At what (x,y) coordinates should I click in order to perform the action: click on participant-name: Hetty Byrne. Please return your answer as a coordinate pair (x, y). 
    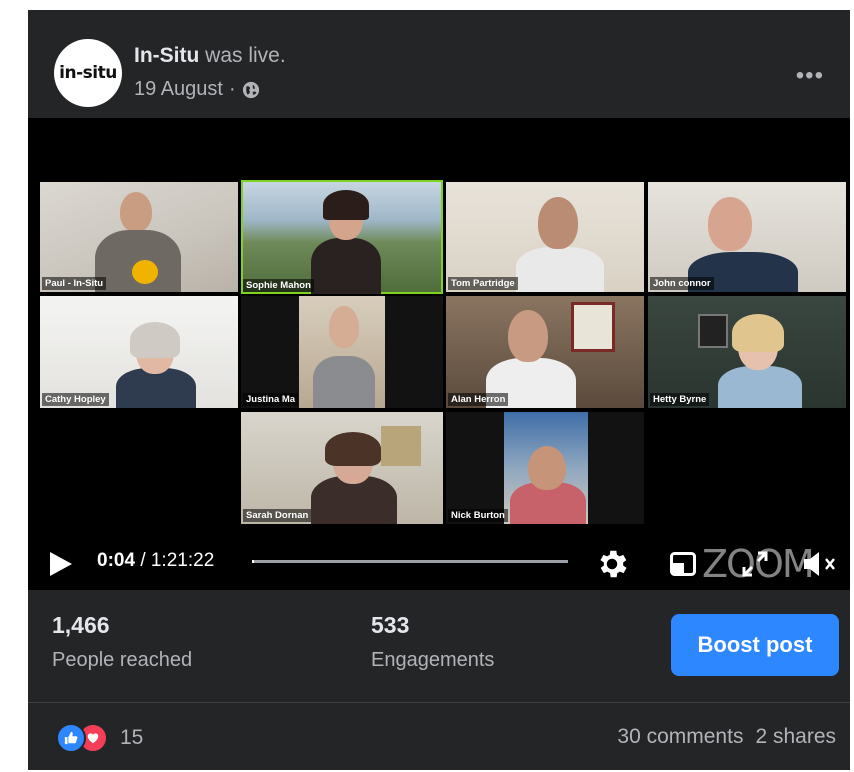
    Looking at the image, I should click on (680, 399).